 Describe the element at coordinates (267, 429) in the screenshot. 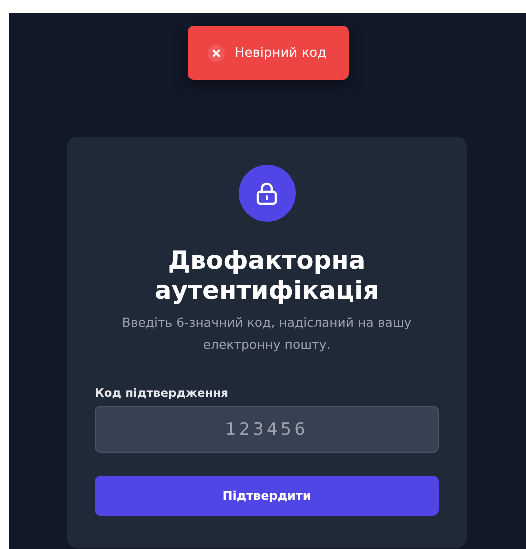

I see `code-input: 123456` at that location.